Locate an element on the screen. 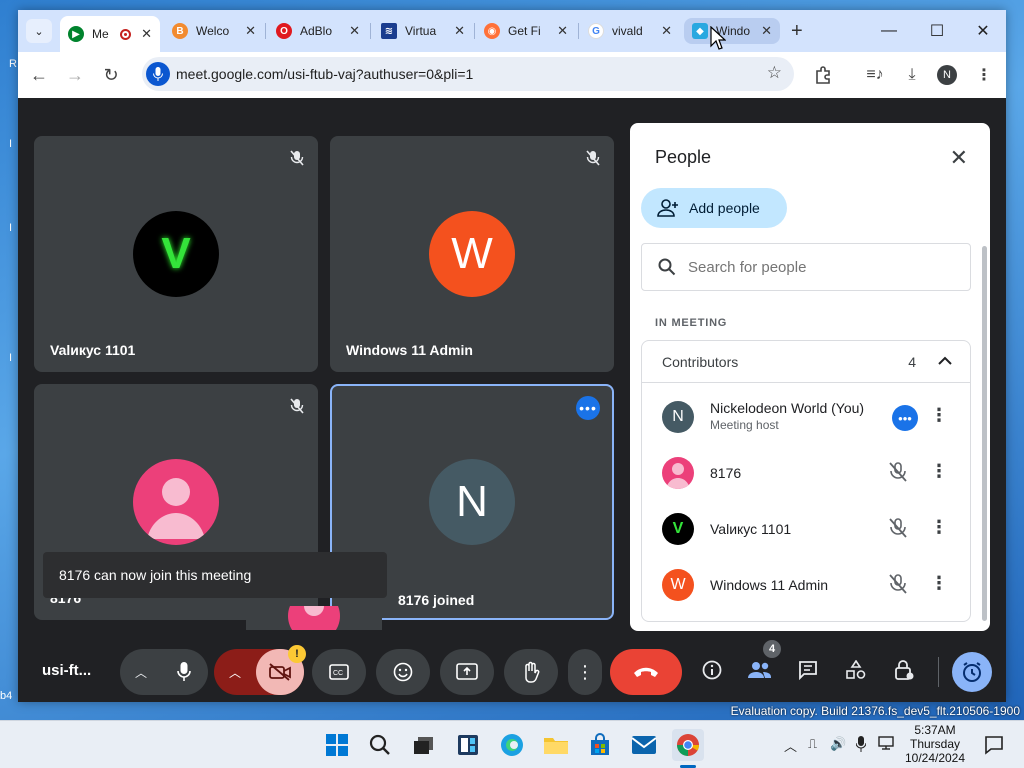  media-control-icon: ≡♪ is located at coordinates (875, 75).